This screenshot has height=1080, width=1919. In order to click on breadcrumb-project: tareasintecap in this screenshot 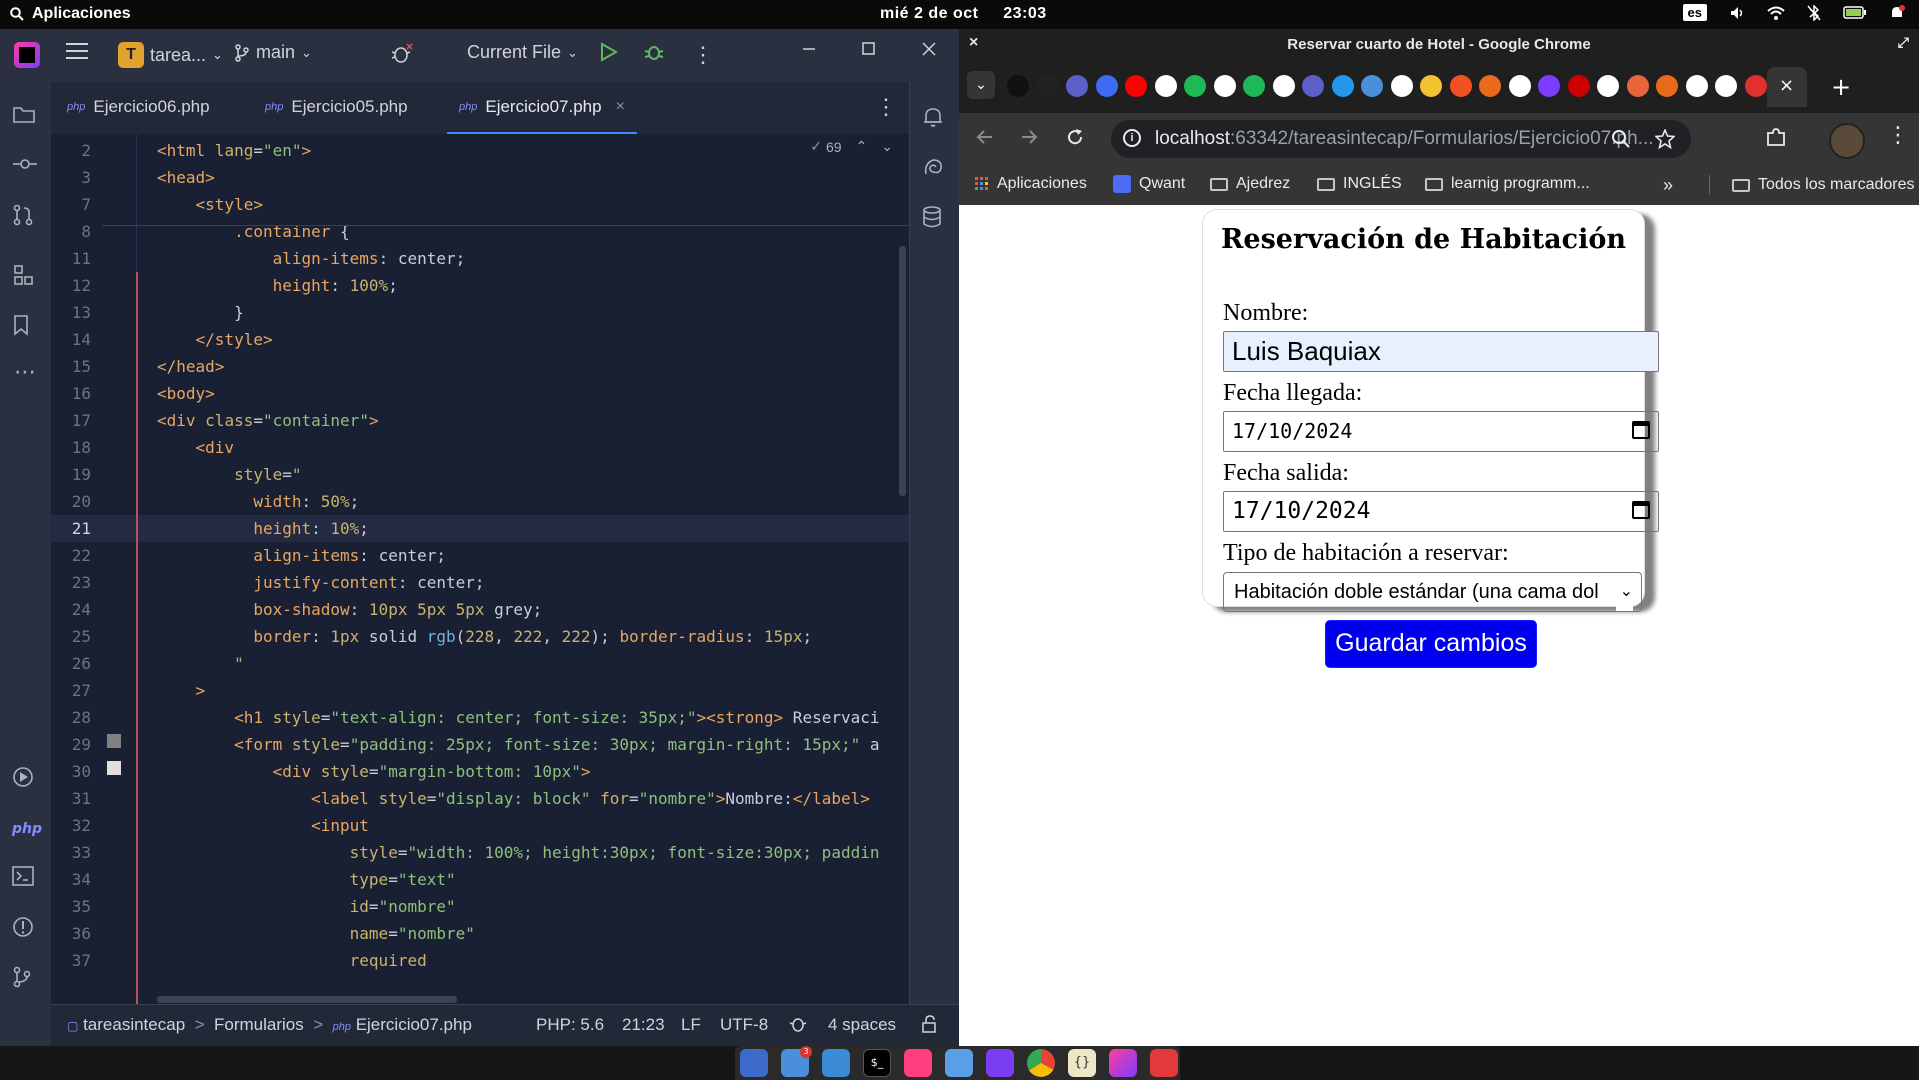, I will do `click(134, 1024)`.